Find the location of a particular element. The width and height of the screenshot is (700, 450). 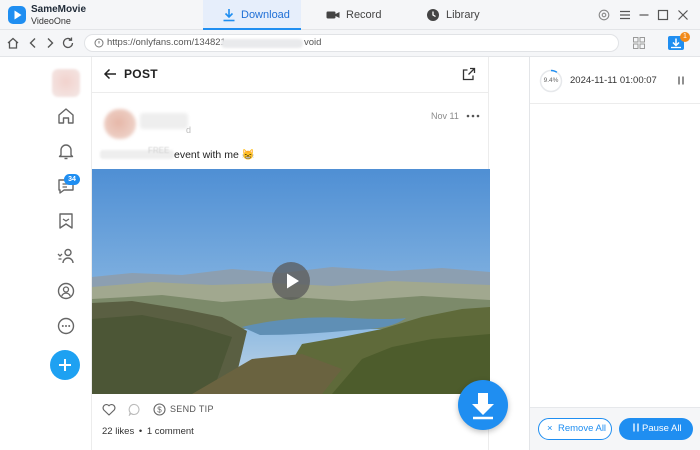

author-name-redacted is located at coordinates (164, 121).